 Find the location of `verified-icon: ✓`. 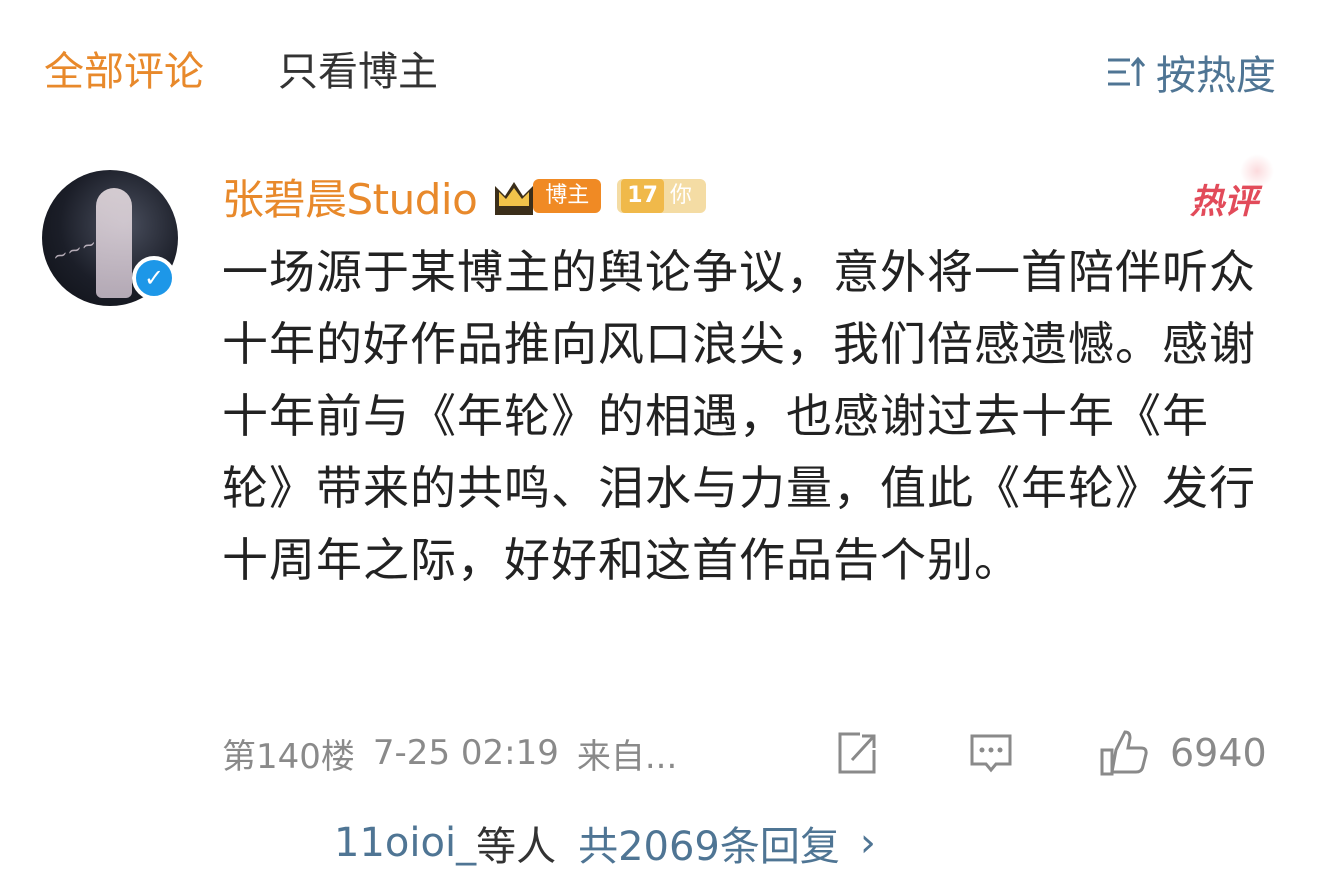

verified-icon: ✓ is located at coordinates (154, 278).